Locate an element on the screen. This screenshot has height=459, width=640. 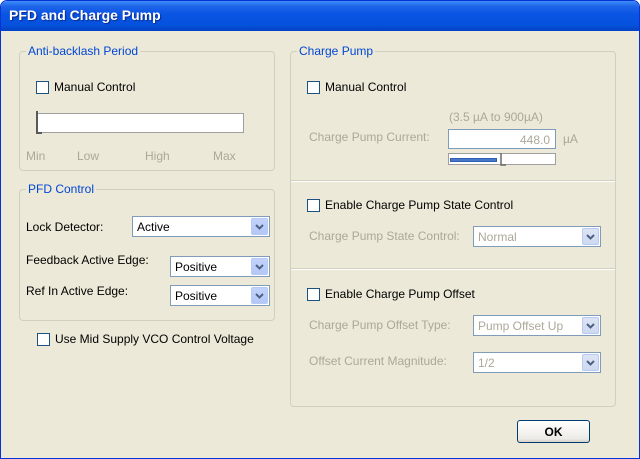
window-title: PFD and Charge Pump is located at coordinates (85, 15).